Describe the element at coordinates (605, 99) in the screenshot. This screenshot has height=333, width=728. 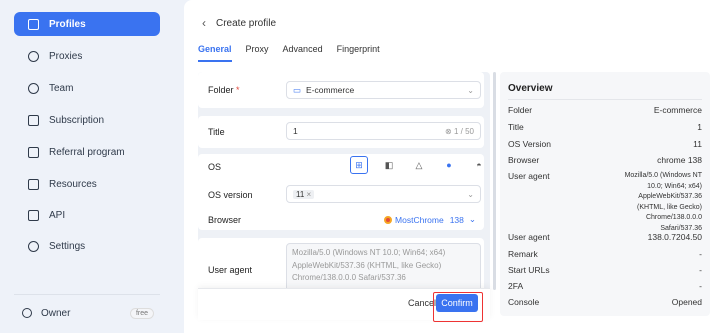
I see `overview-divider` at that location.